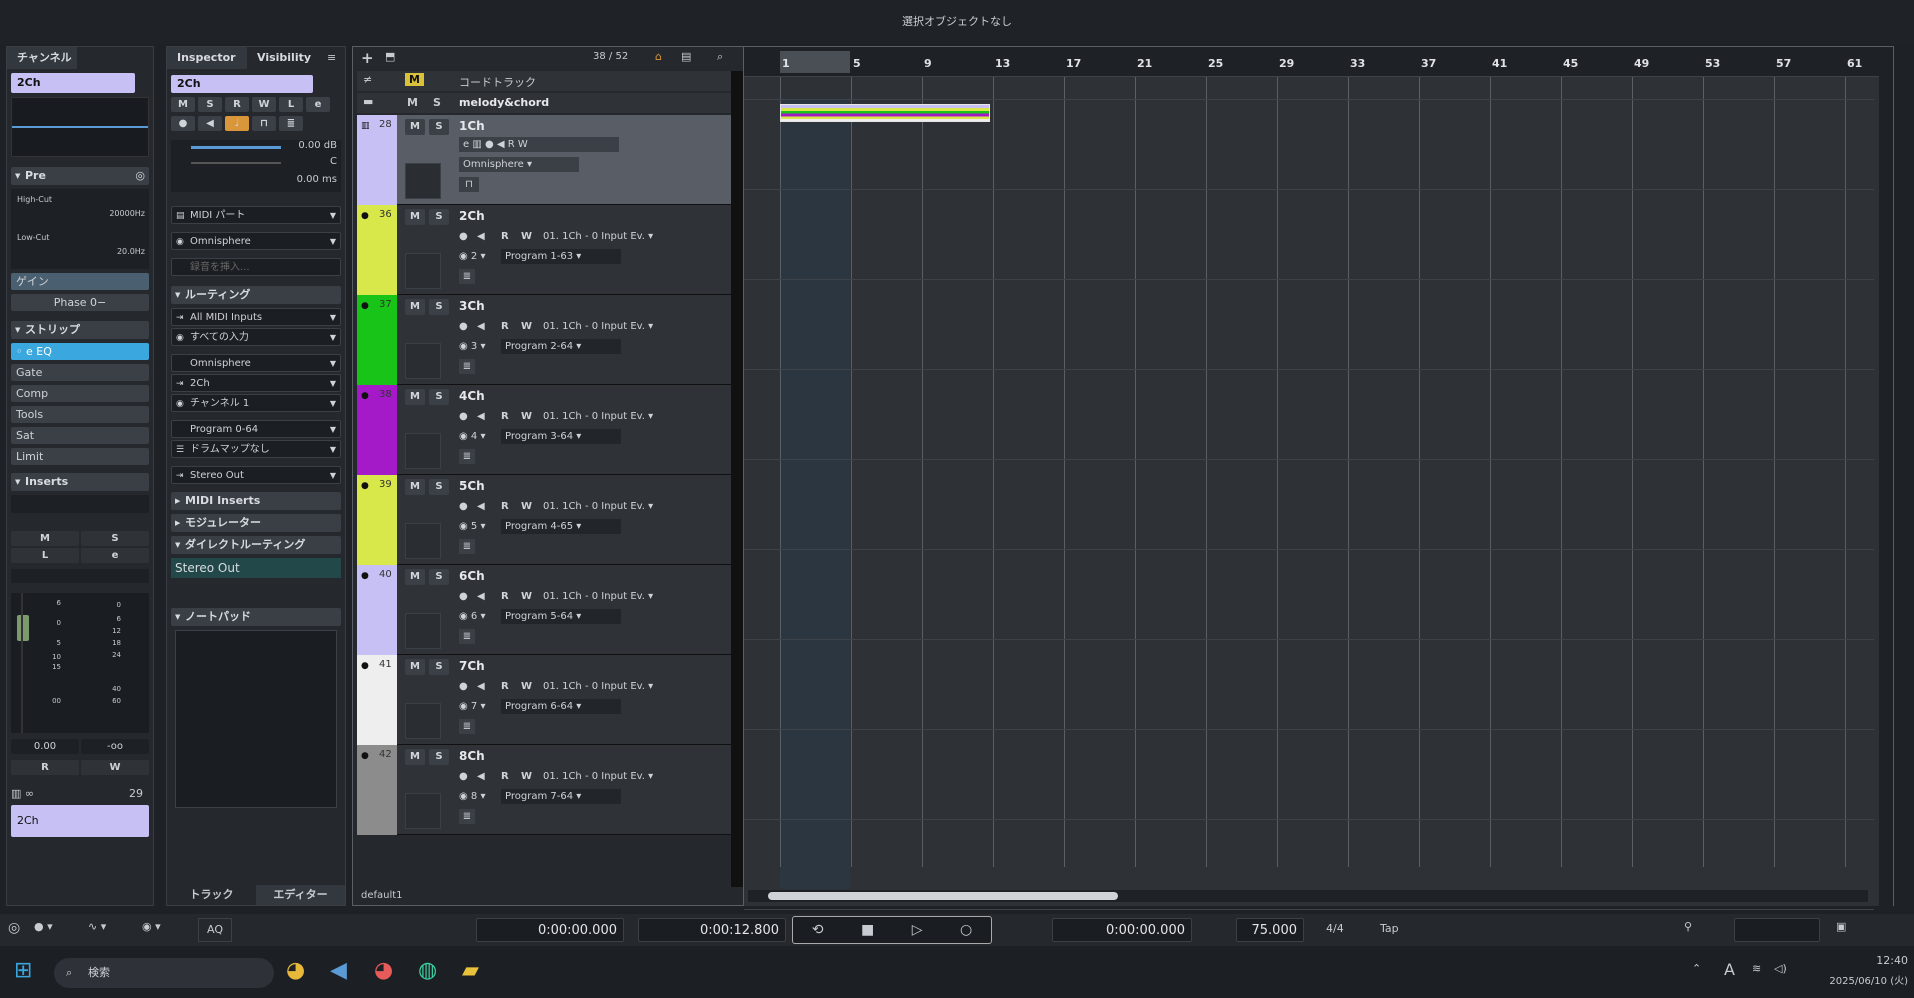 This screenshot has width=1914, height=998. I want to click on track-channel-select: ◉ 3 ▾, so click(472, 346).